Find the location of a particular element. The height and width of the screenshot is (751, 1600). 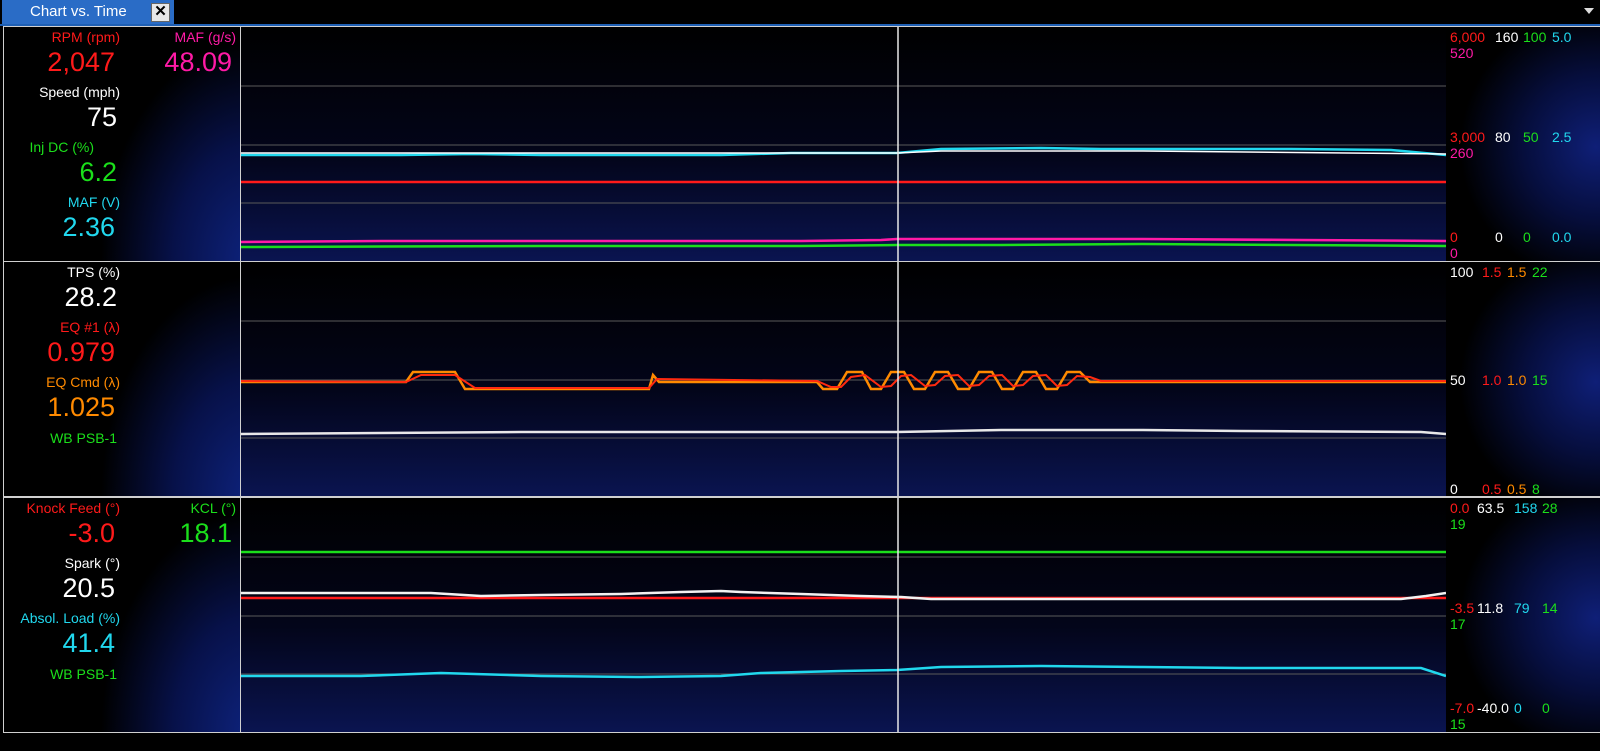

tab-label: Chart vs. Time is located at coordinates (78, 11).